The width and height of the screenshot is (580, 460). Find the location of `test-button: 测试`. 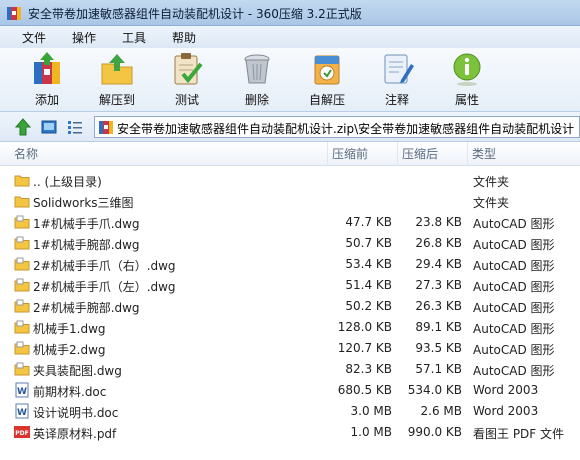

test-button: 测试 is located at coordinates (187, 80).